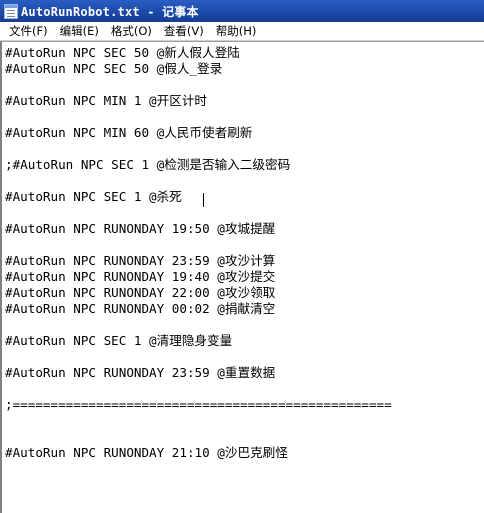 Image resolution: width=484 pixels, height=513 pixels. What do you see at coordinates (122, 53) in the screenshot?
I see `text-line: #AutoRun NPC SEC 50 @新人假人登陆` at bounding box center [122, 53].